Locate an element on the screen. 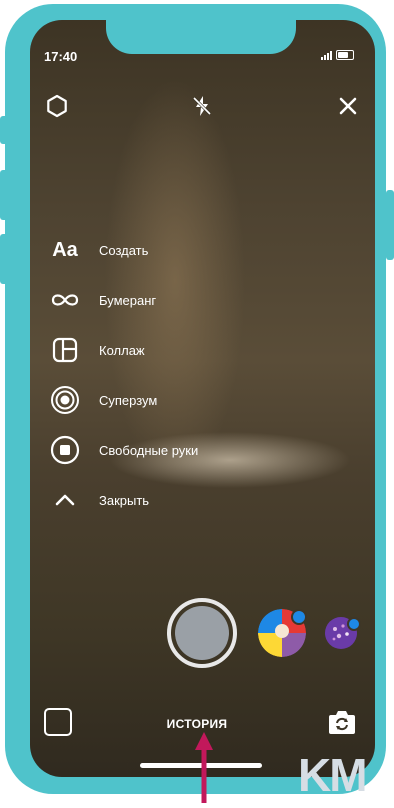 This screenshot has width=394, height=808. menu-item-label: Закрыть is located at coordinates (124, 500).